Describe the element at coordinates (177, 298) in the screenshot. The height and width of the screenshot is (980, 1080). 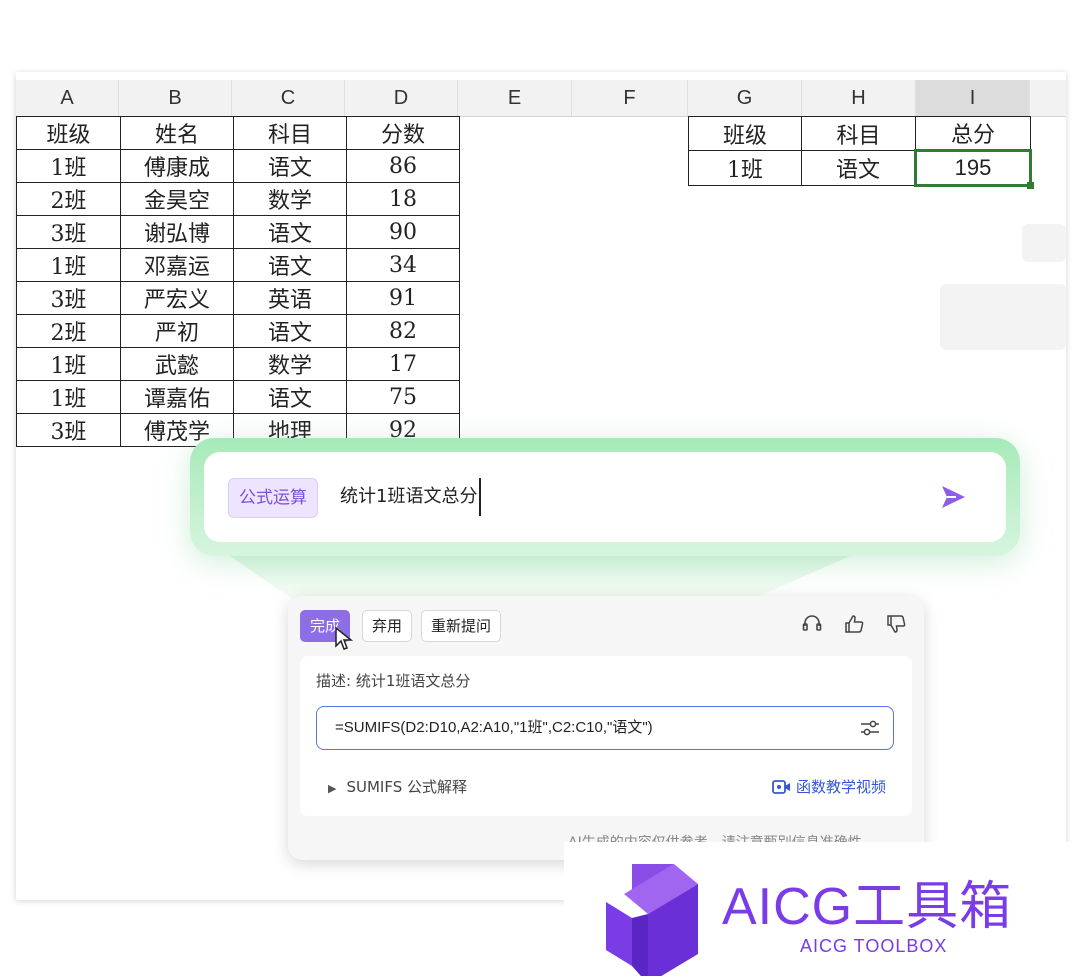
I see `table-cell: 严宏义` at that location.